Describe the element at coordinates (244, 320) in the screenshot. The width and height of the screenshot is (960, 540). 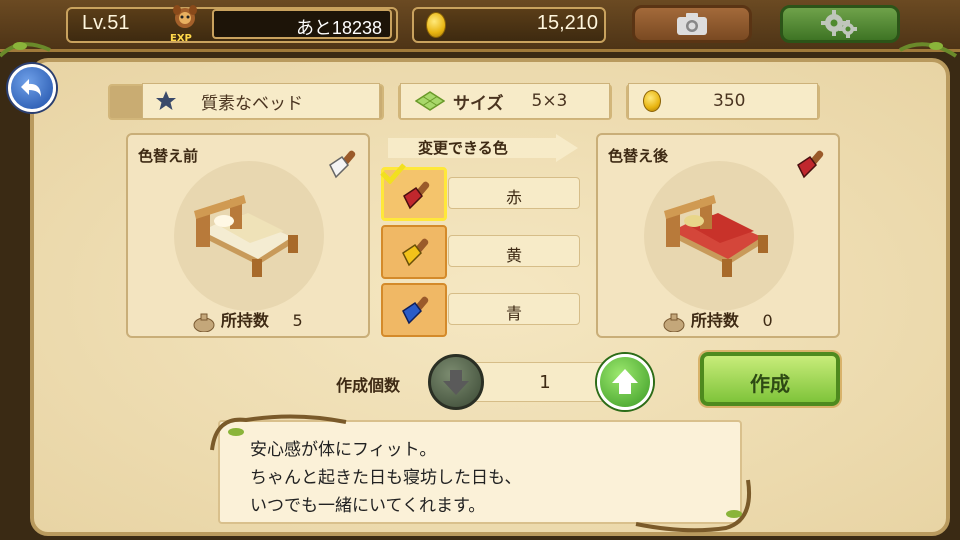
I see `before-owned-label: 所持数` at that location.